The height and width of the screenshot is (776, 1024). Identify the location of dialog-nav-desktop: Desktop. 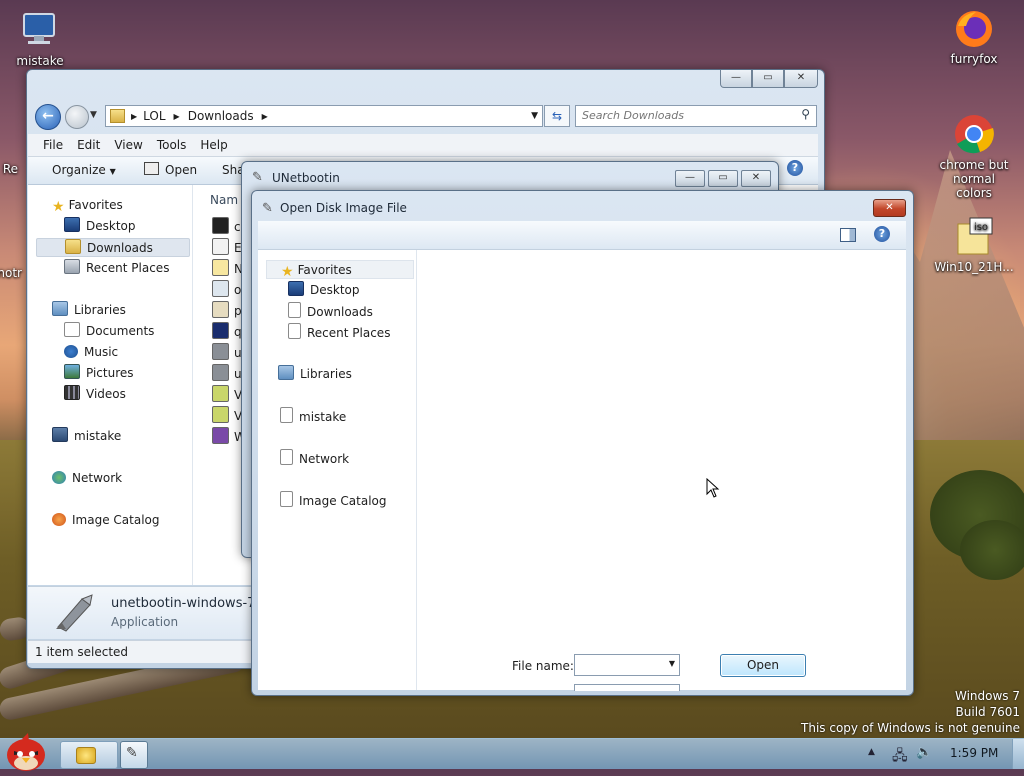
(324, 290).